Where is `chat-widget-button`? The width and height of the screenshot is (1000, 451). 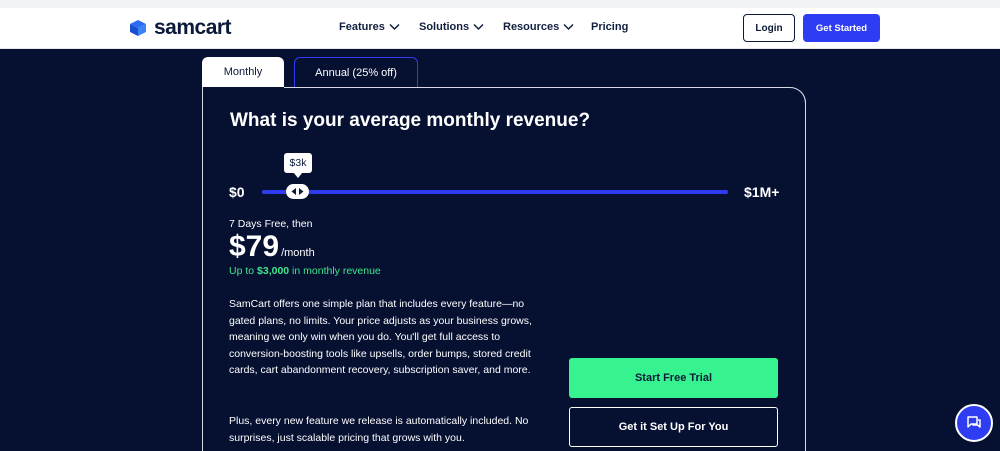
chat-widget-button is located at coordinates (974, 423).